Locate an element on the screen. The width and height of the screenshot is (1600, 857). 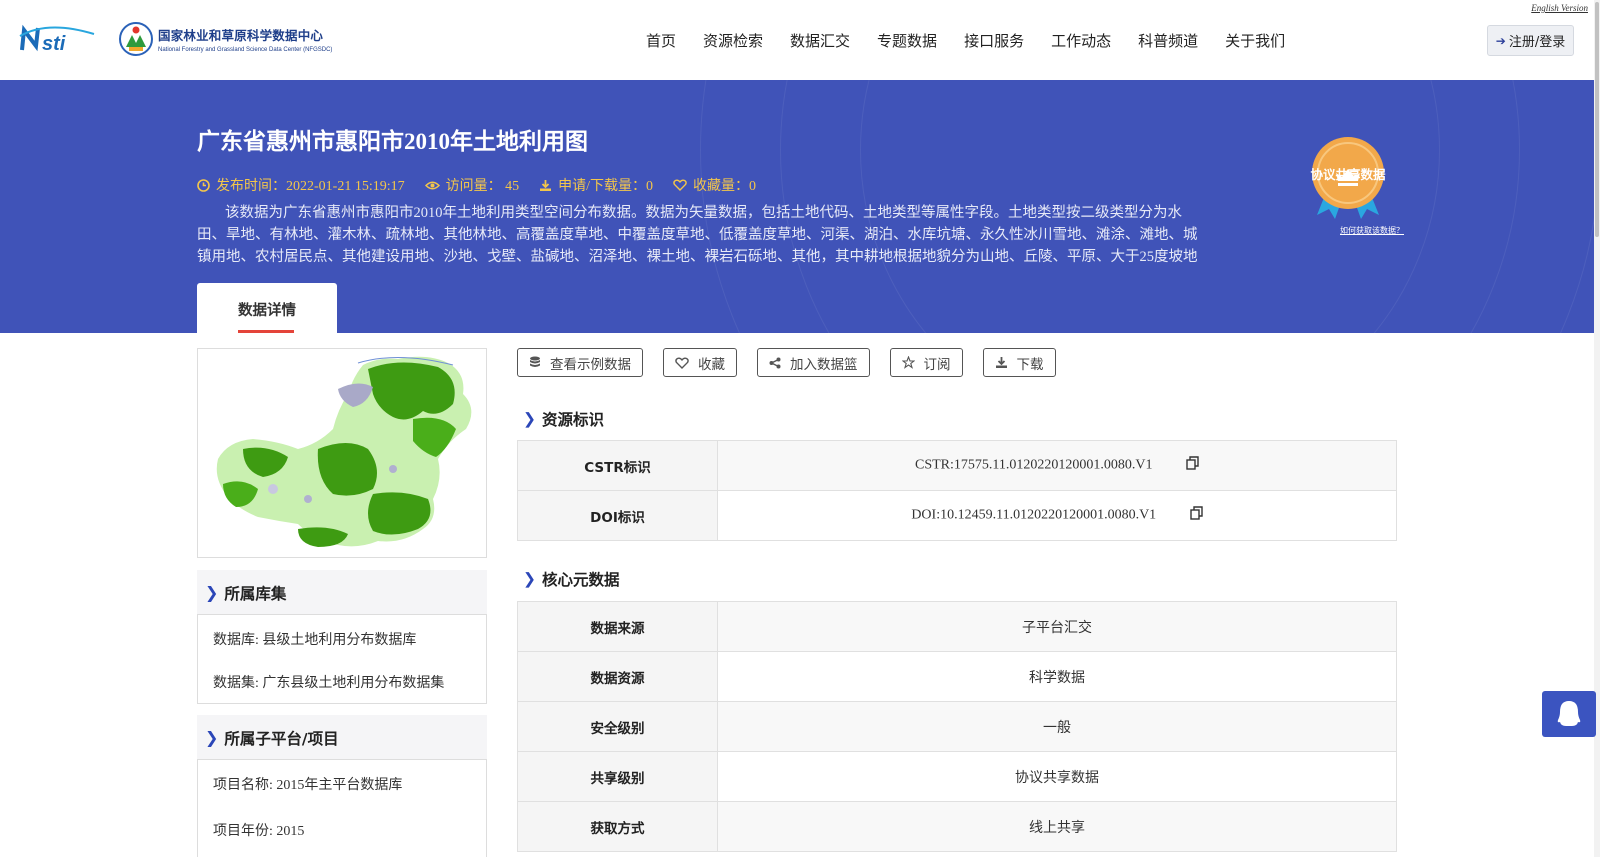
download-button: 下载 is located at coordinates (1019, 362).